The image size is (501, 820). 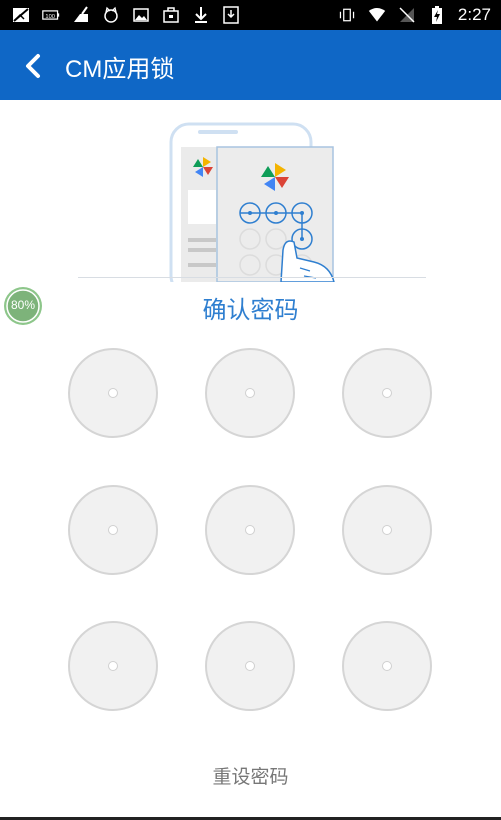 I want to click on download-box-icon, so click(x=231, y=15).